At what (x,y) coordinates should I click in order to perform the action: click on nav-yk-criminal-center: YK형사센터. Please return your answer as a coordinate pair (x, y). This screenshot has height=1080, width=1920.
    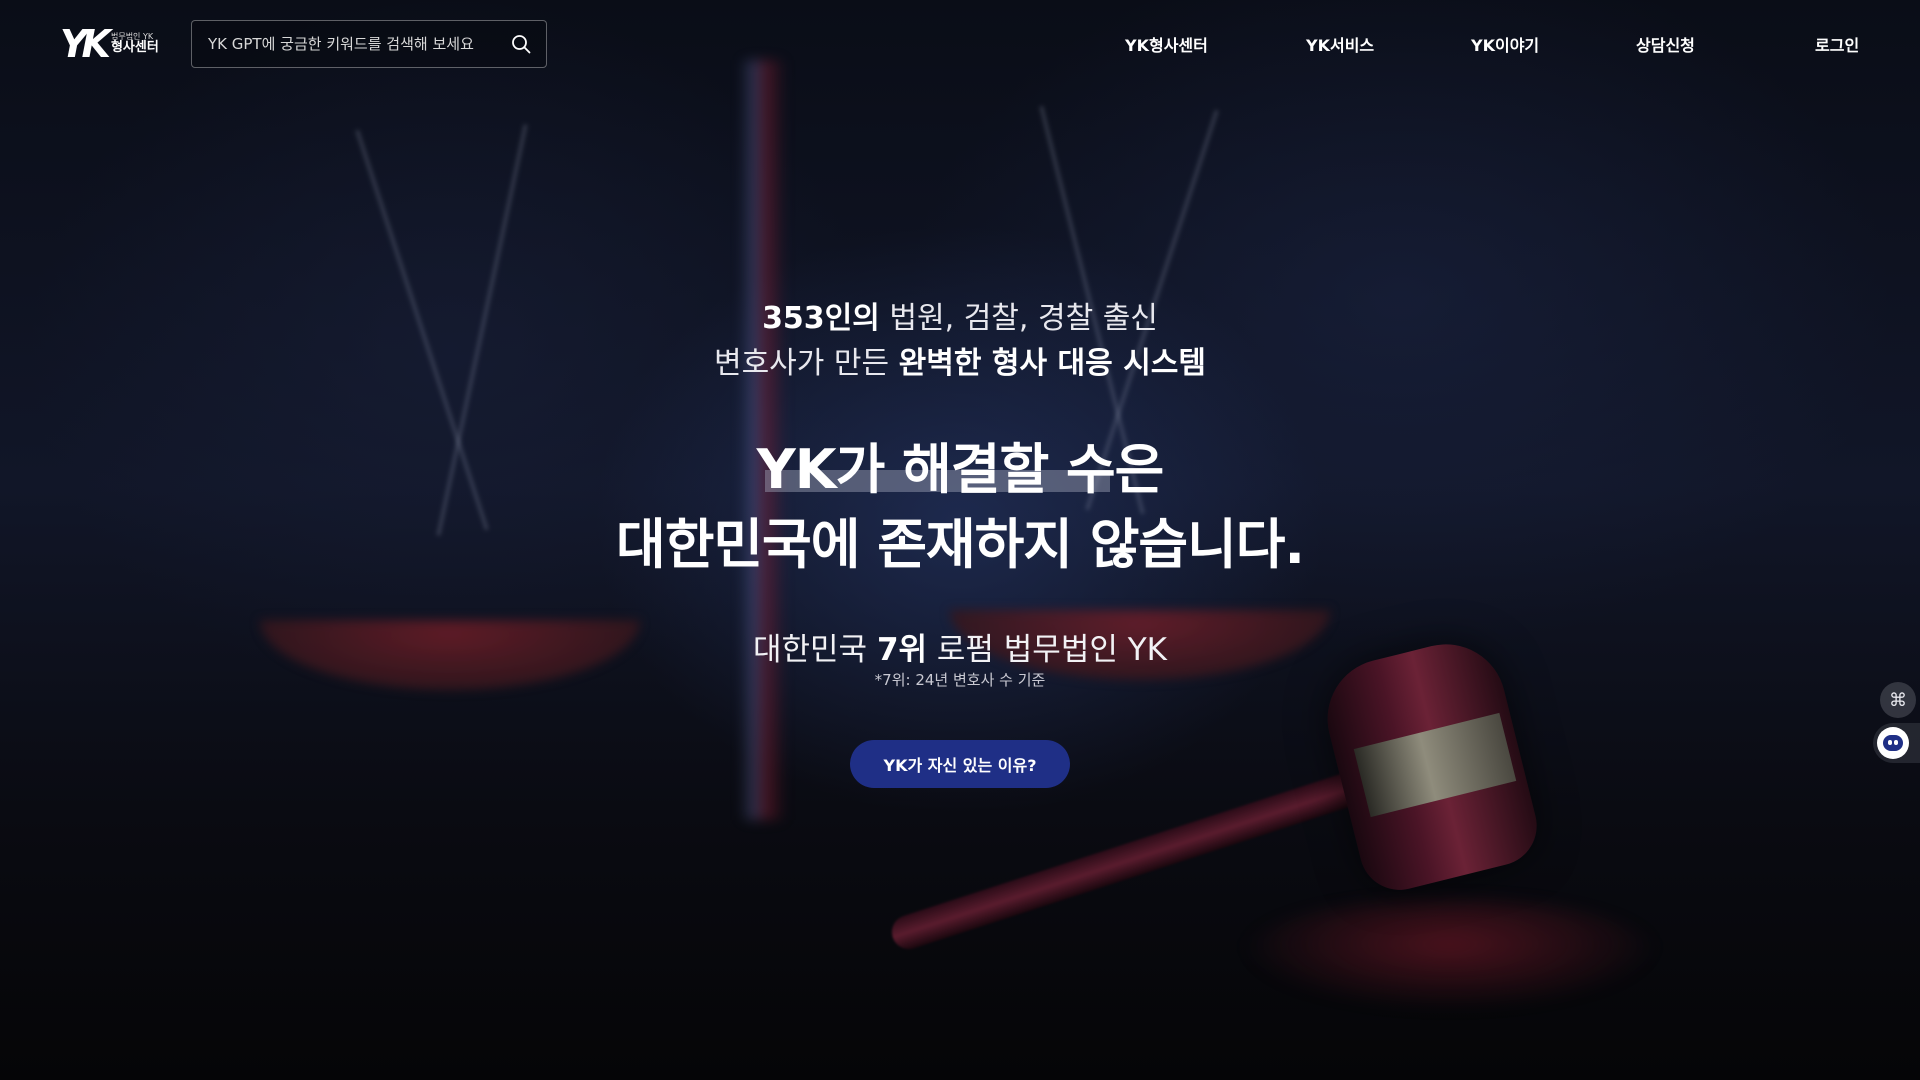
    Looking at the image, I should click on (1166, 44).